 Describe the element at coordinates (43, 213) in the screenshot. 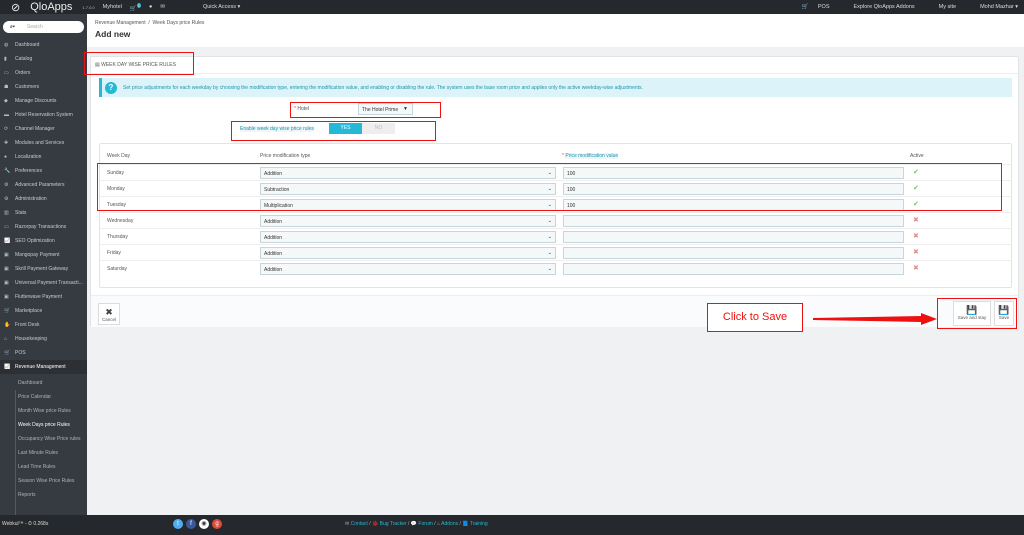

I see `sidebar-item: ▥ Stats` at that location.